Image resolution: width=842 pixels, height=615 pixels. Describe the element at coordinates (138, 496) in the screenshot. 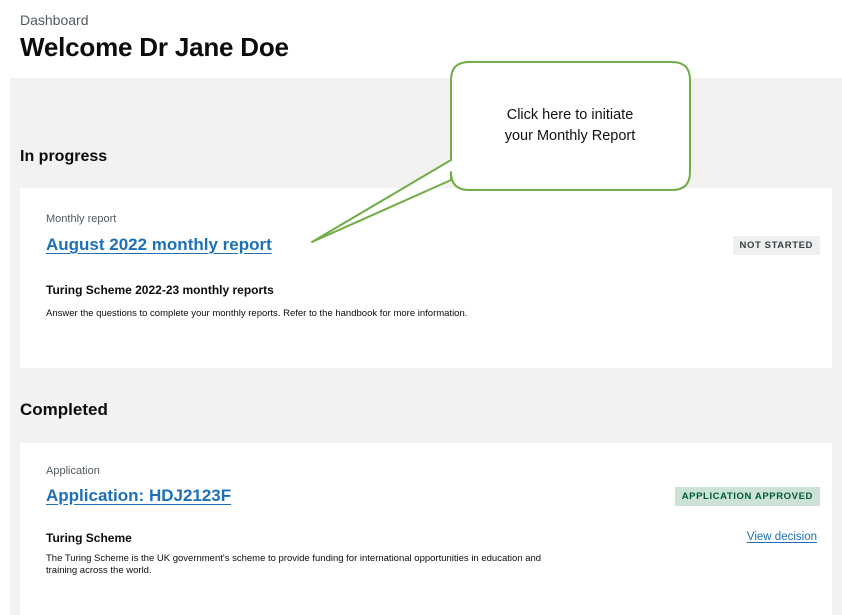

I see `application-link: Application: HDJ2123F` at that location.